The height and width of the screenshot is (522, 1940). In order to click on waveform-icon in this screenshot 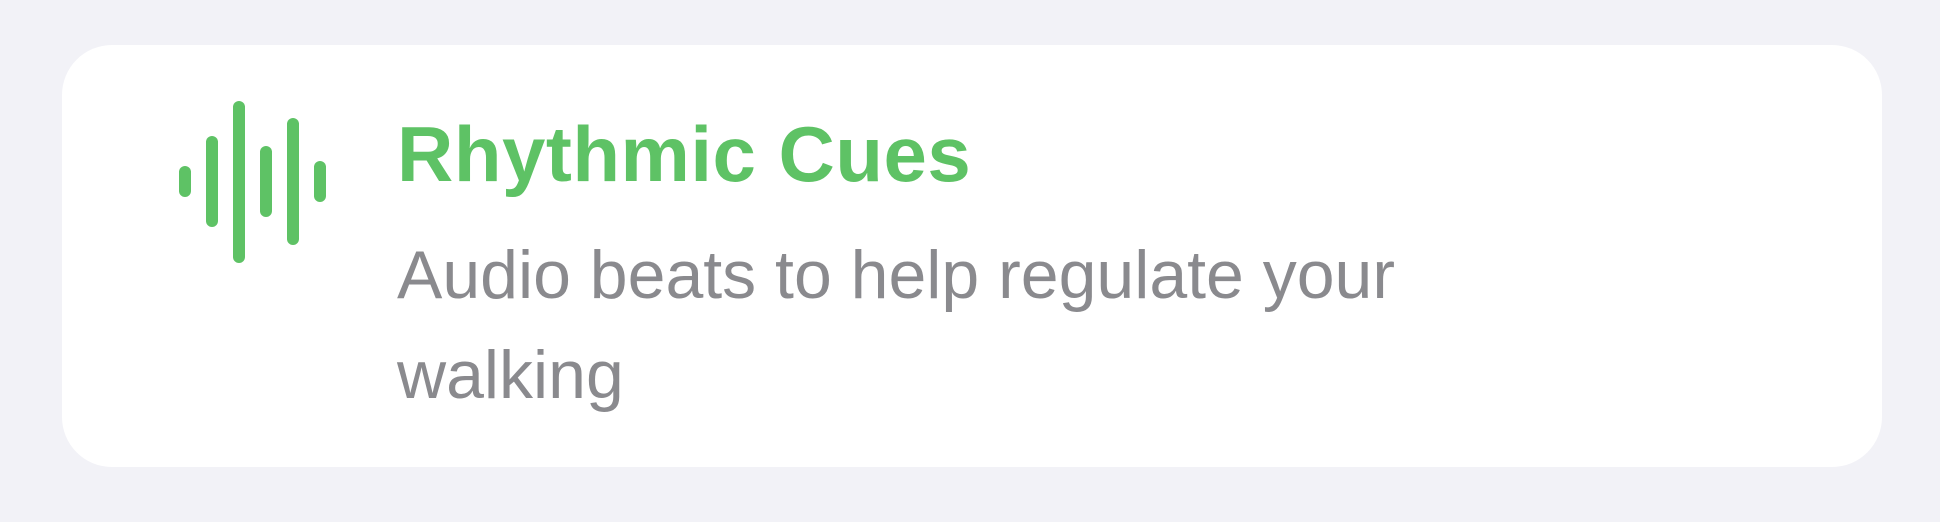, I will do `click(254, 189)`.